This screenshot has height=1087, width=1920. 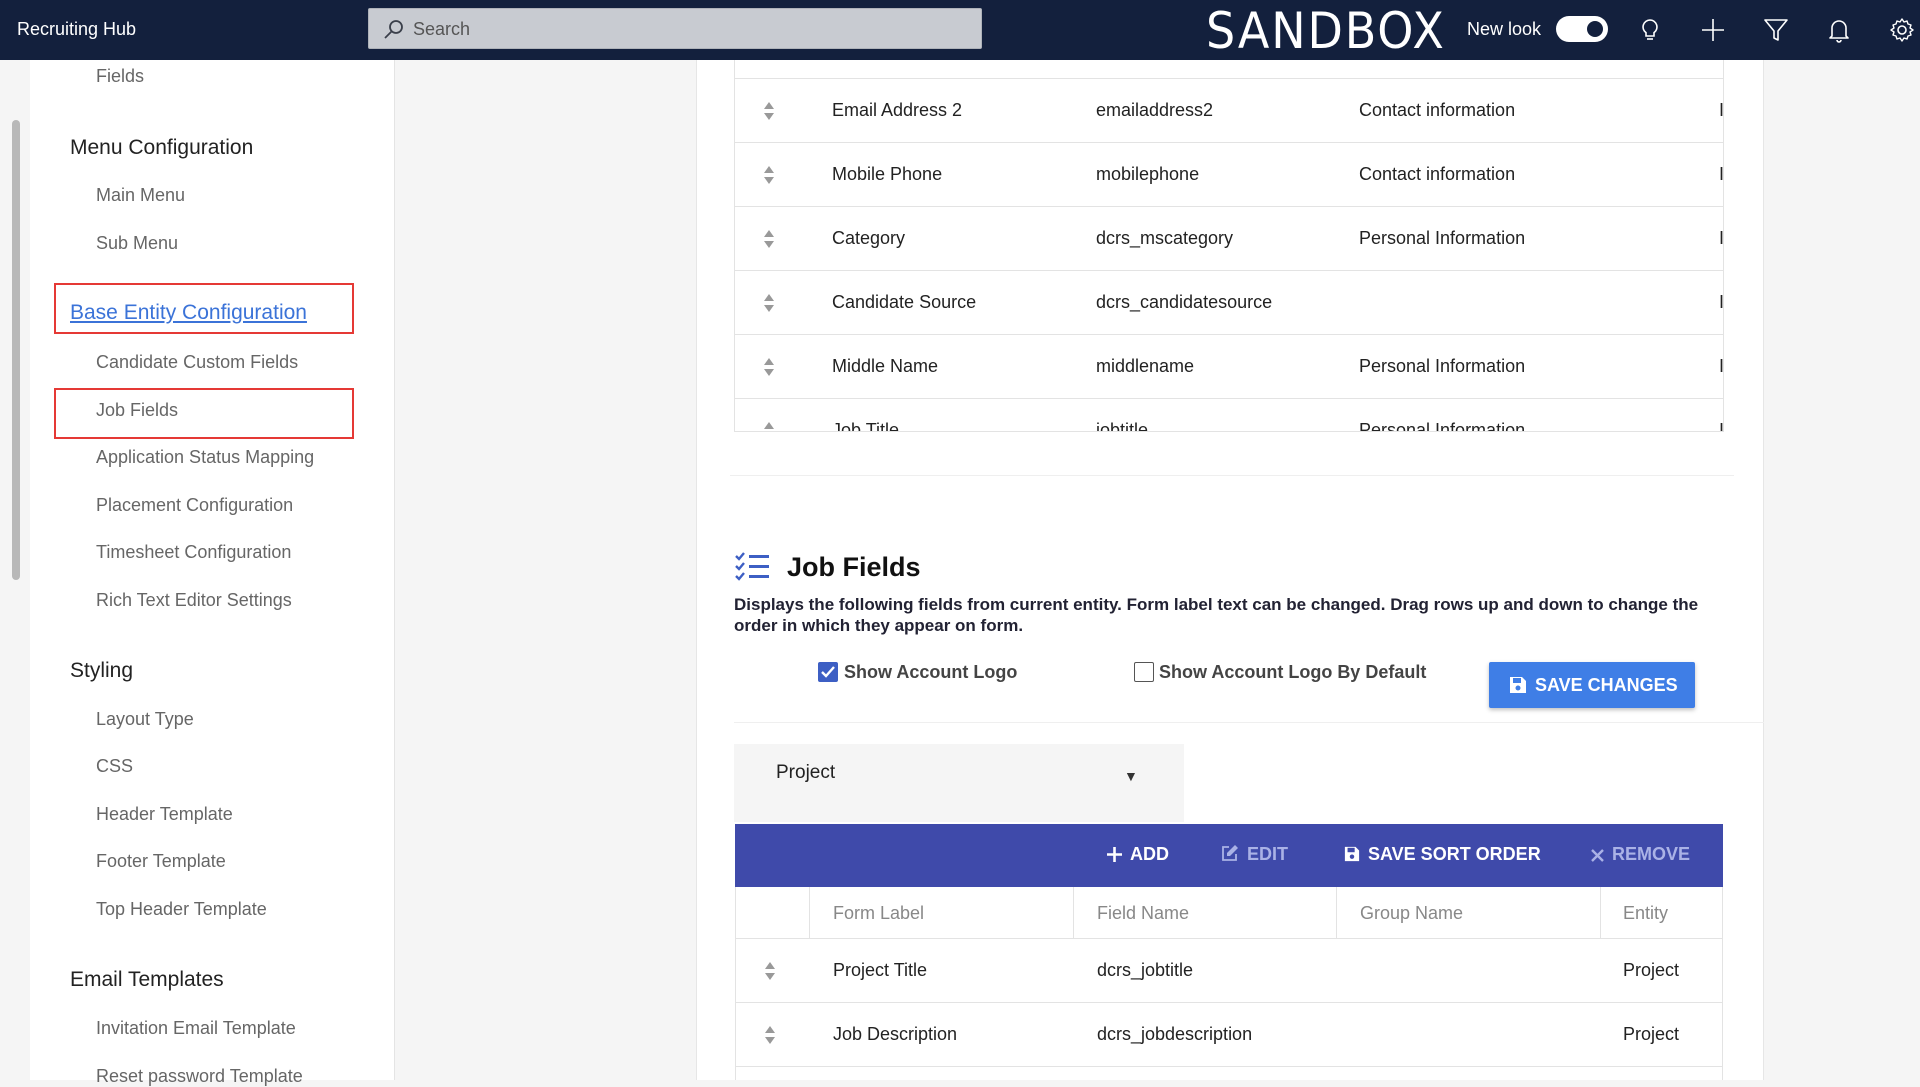 What do you see at coordinates (194, 505) in the screenshot?
I see `sidebar-item-placement-configuration: Placement Configuration` at bounding box center [194, 505].